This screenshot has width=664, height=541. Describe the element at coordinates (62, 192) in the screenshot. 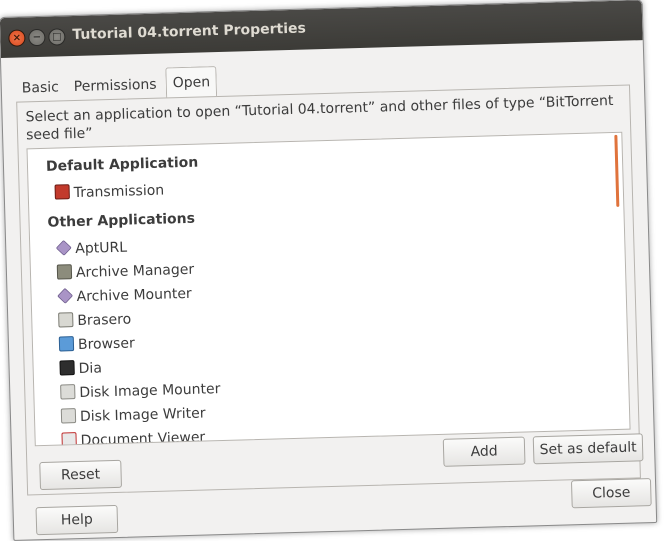

I see `transmission-icon` at that location.